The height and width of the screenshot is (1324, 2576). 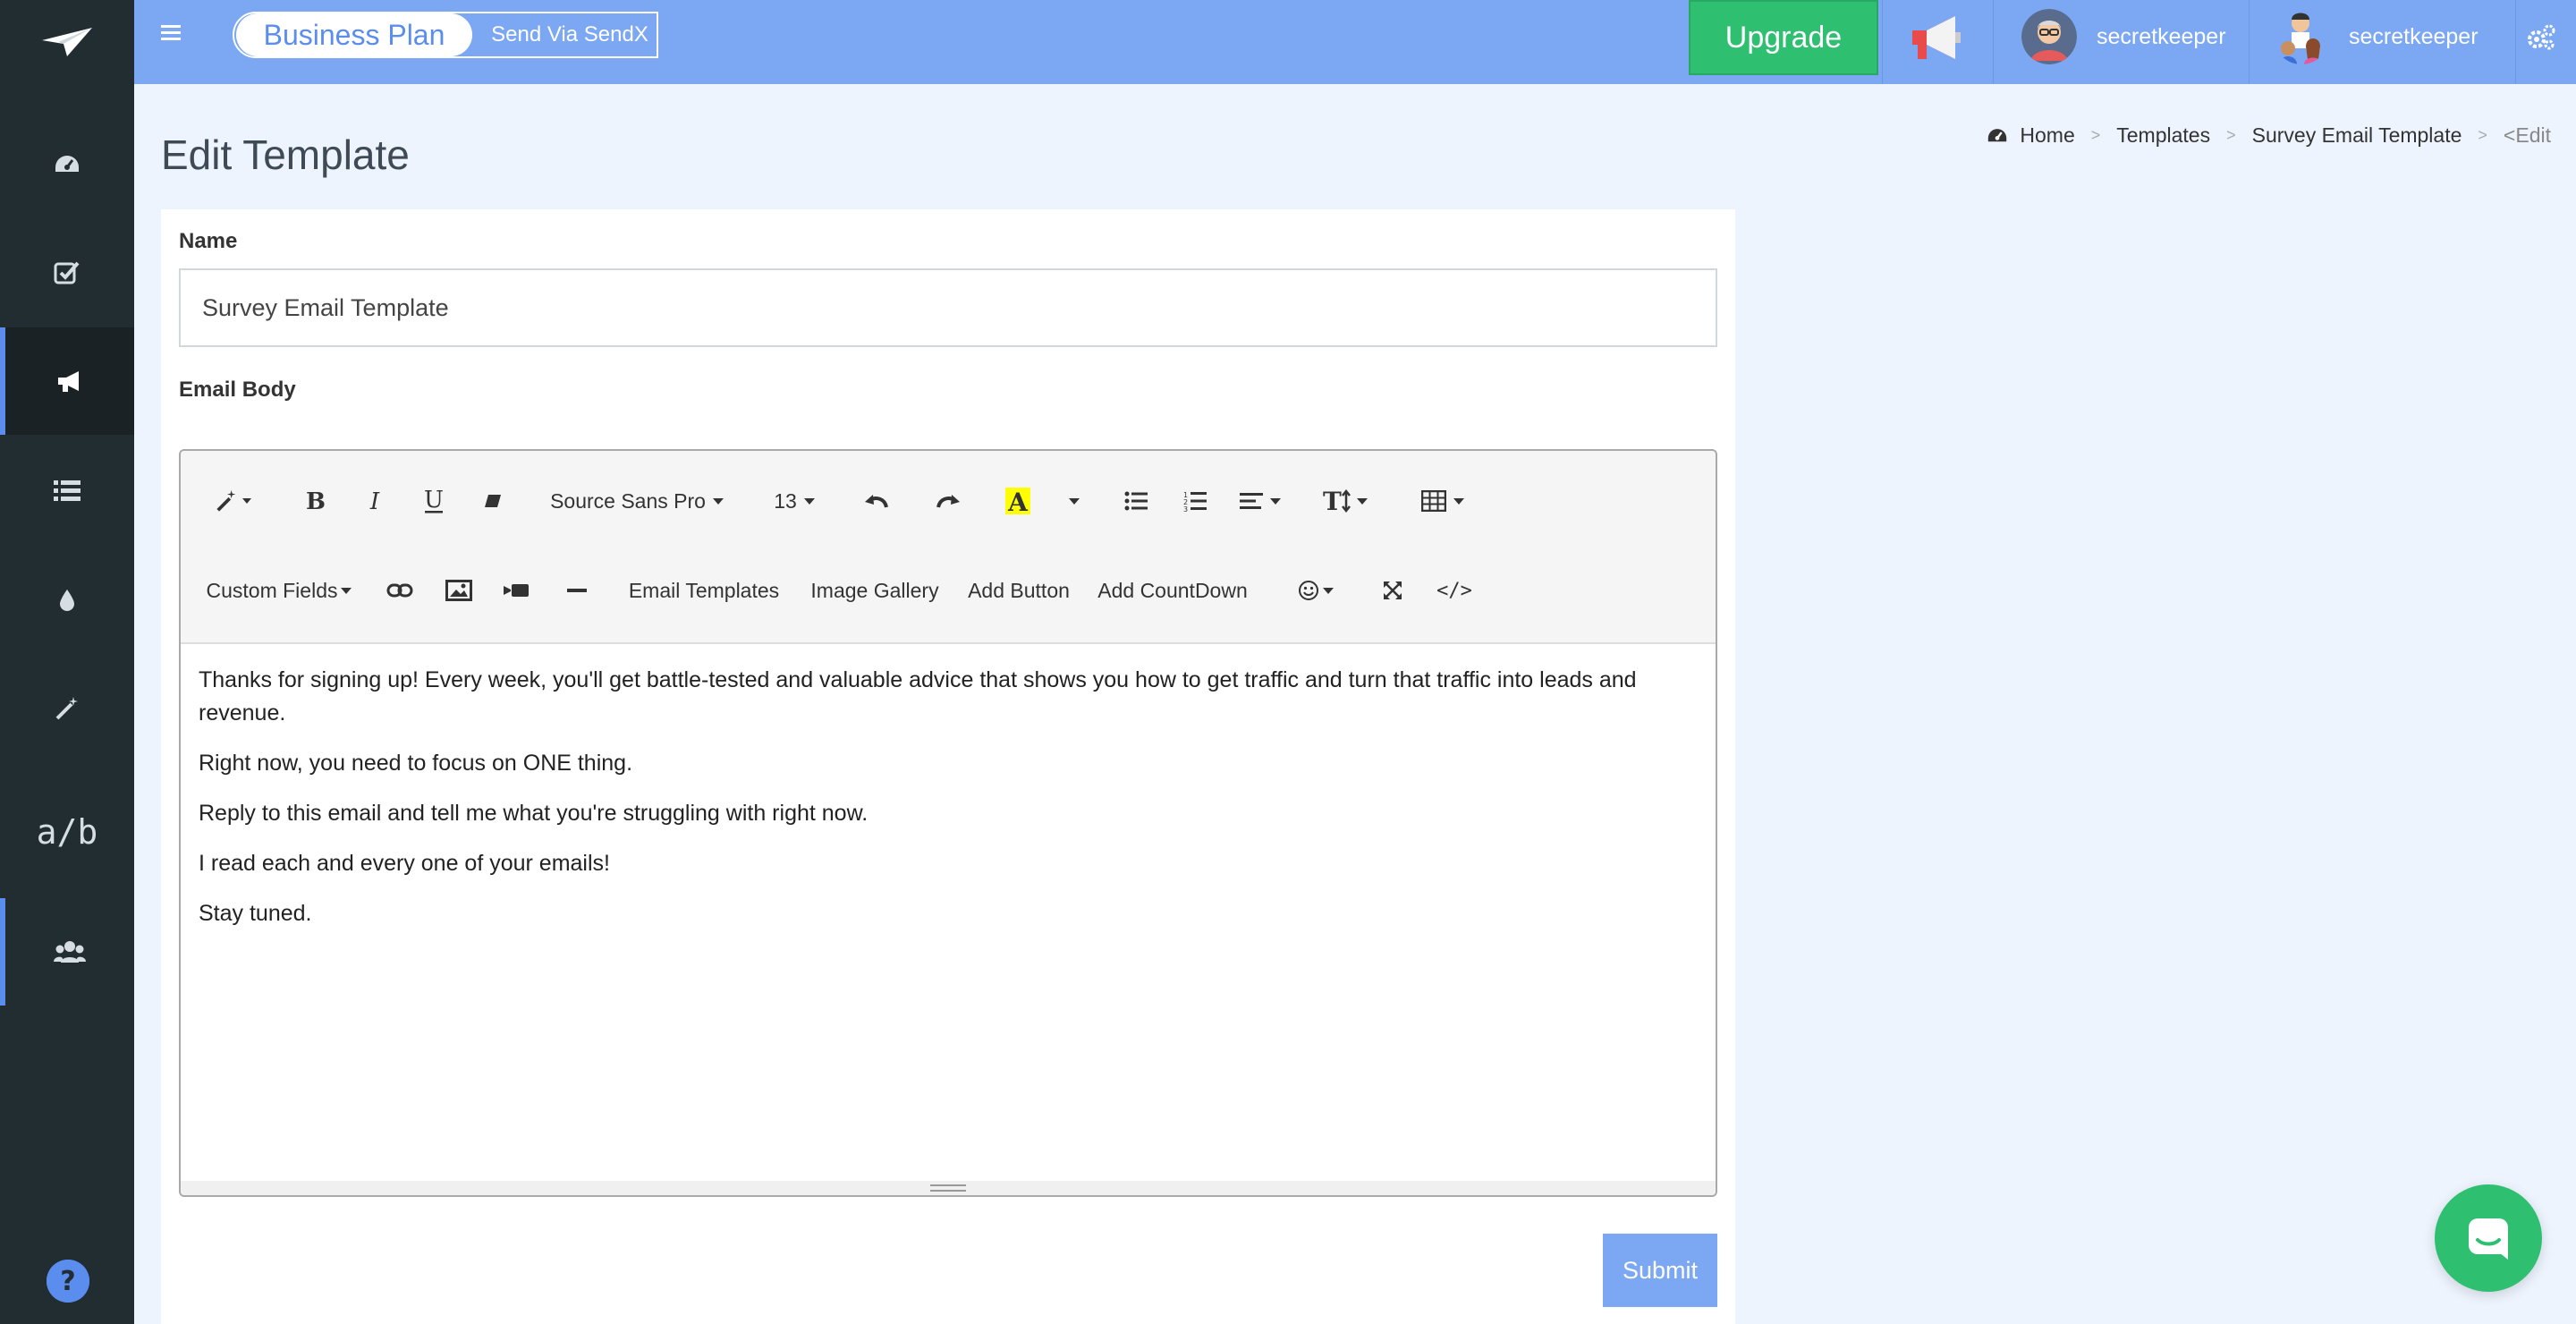 I want to click on user-menu-2: secretkeeper, so click(x=2376, y=36).